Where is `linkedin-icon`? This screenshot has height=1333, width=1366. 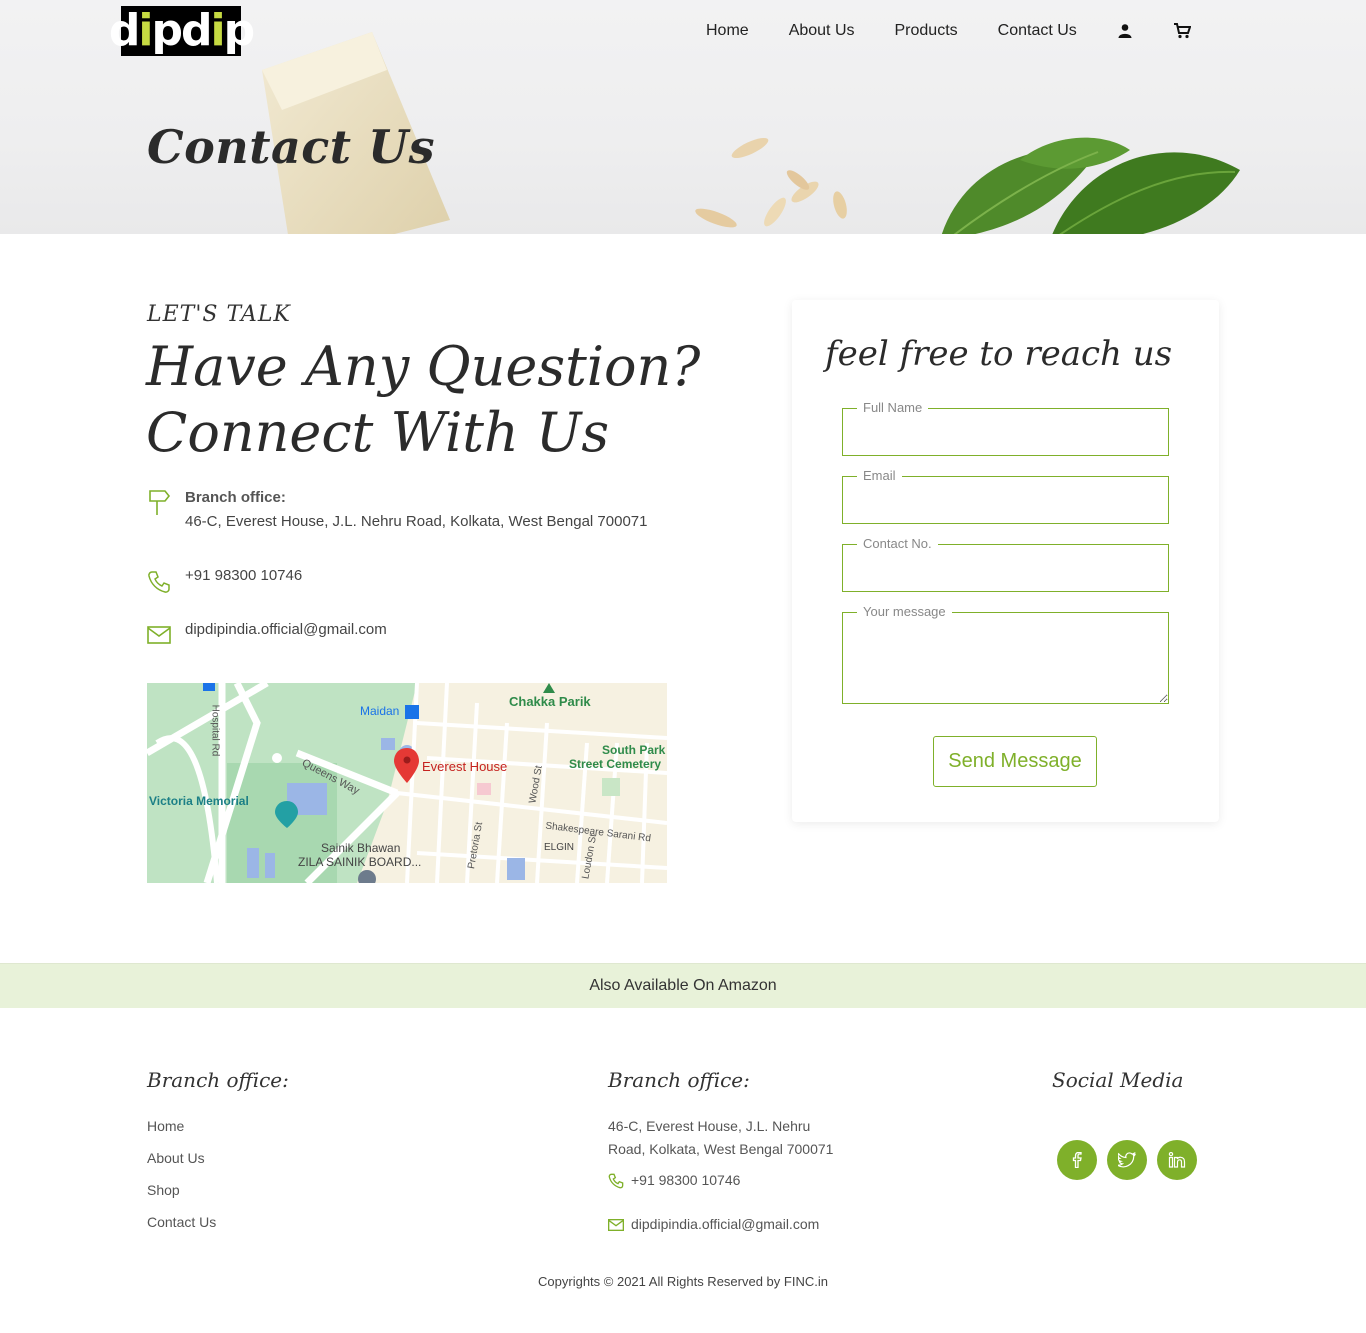 linkedin-icon is located at coordinates (1177, 1160).